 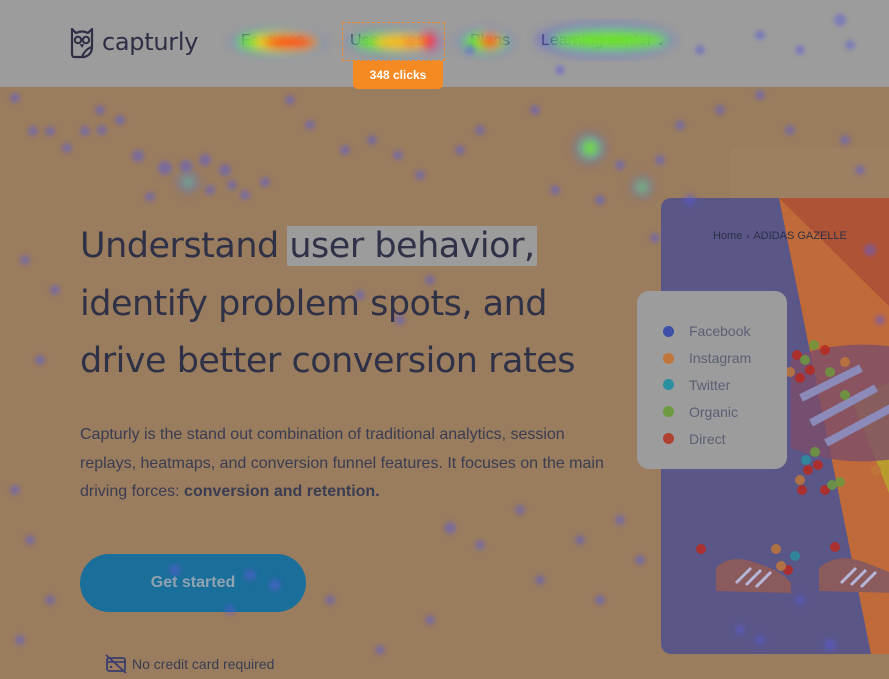 I want to click on legend-item-twitter: Twitter, so click(x=712, y=385).